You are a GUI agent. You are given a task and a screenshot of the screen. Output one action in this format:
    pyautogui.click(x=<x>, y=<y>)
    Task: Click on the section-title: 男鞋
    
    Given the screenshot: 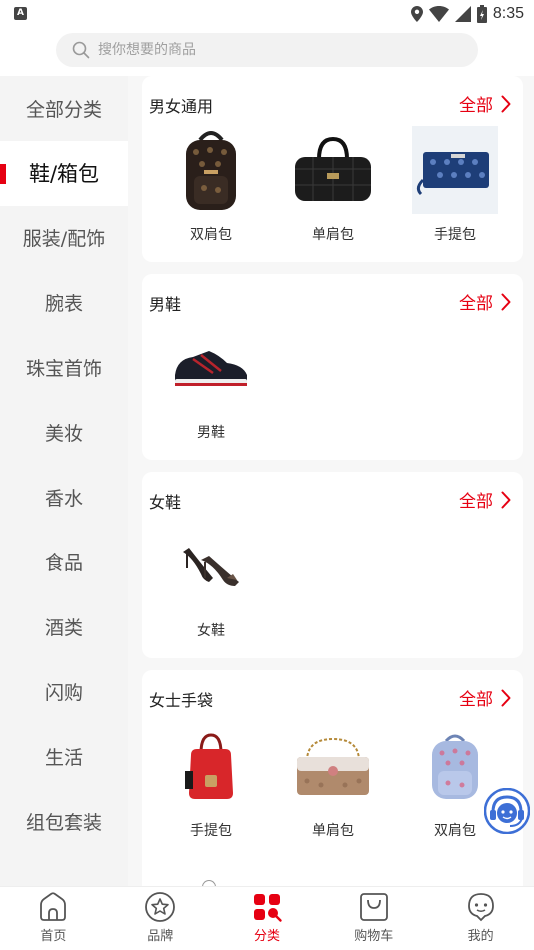 What is the action you would take?
    pyautogui.click(x=165, y=304)
    